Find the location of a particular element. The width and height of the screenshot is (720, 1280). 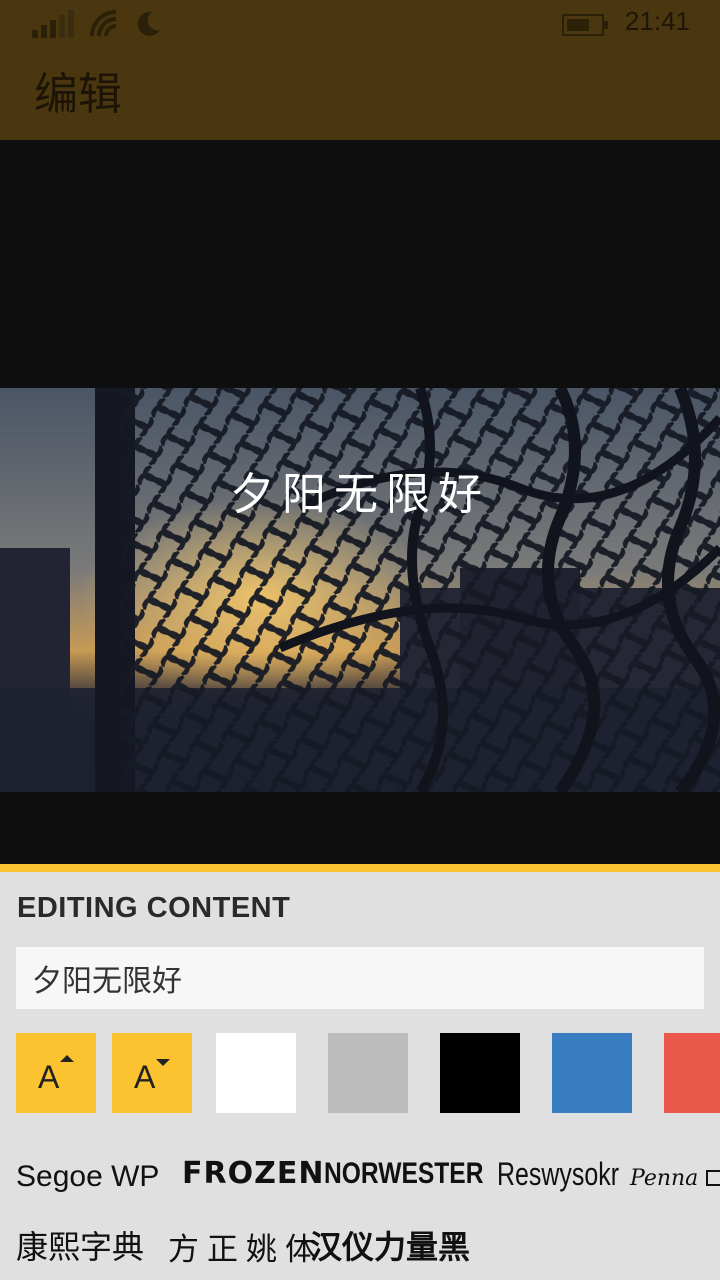

color-swatch-blue is located at coordinates (592, 1073).